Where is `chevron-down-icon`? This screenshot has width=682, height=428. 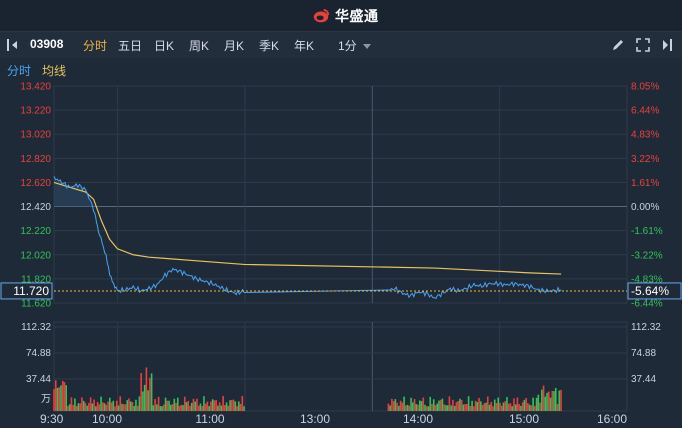 chevron-down-icon is located at coordinates (366, 47).